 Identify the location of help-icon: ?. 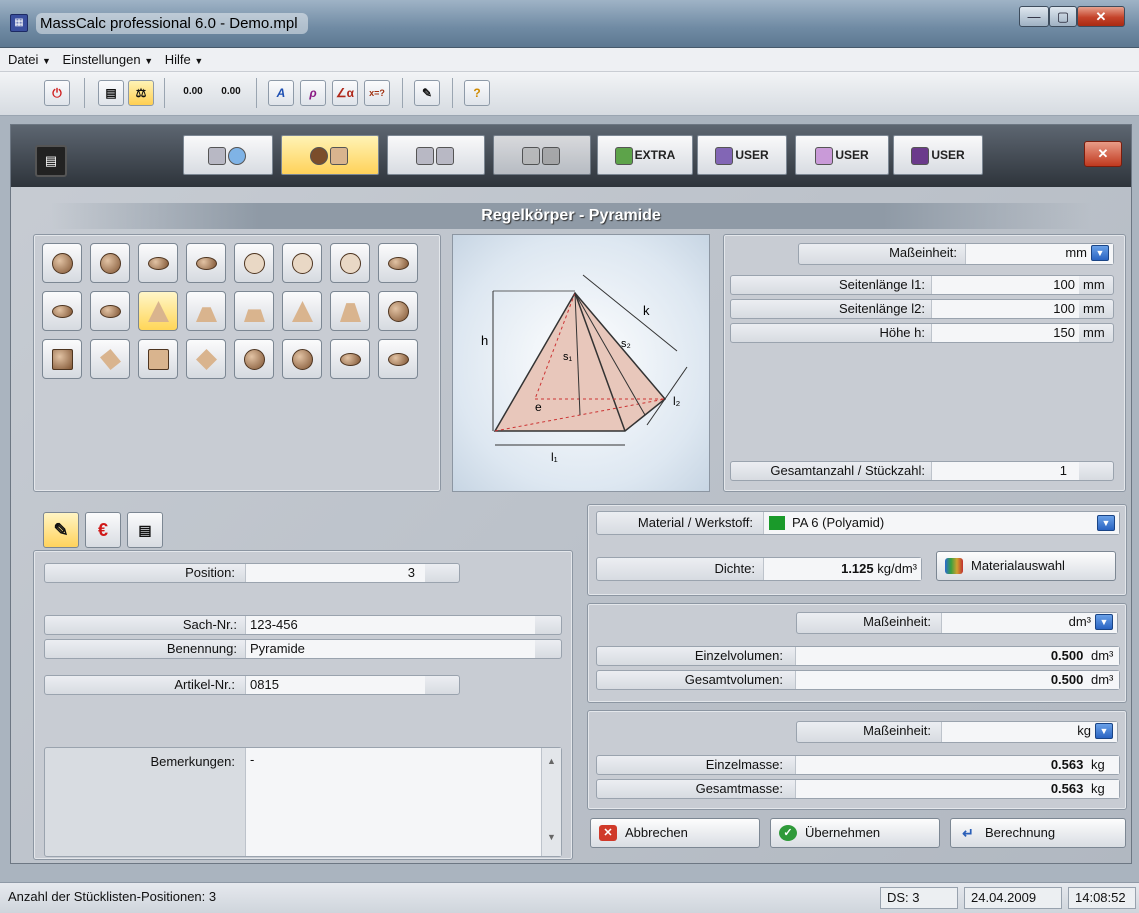
(477, 93).